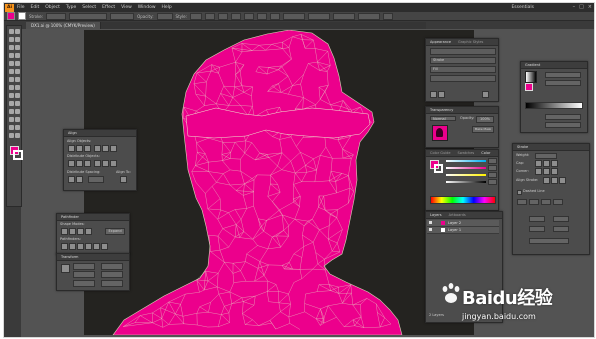 This screenshot has height=339, width=596. Describe the element at coordinates (546, 171) in the screenshot. I see `round-join-icon` at that location.